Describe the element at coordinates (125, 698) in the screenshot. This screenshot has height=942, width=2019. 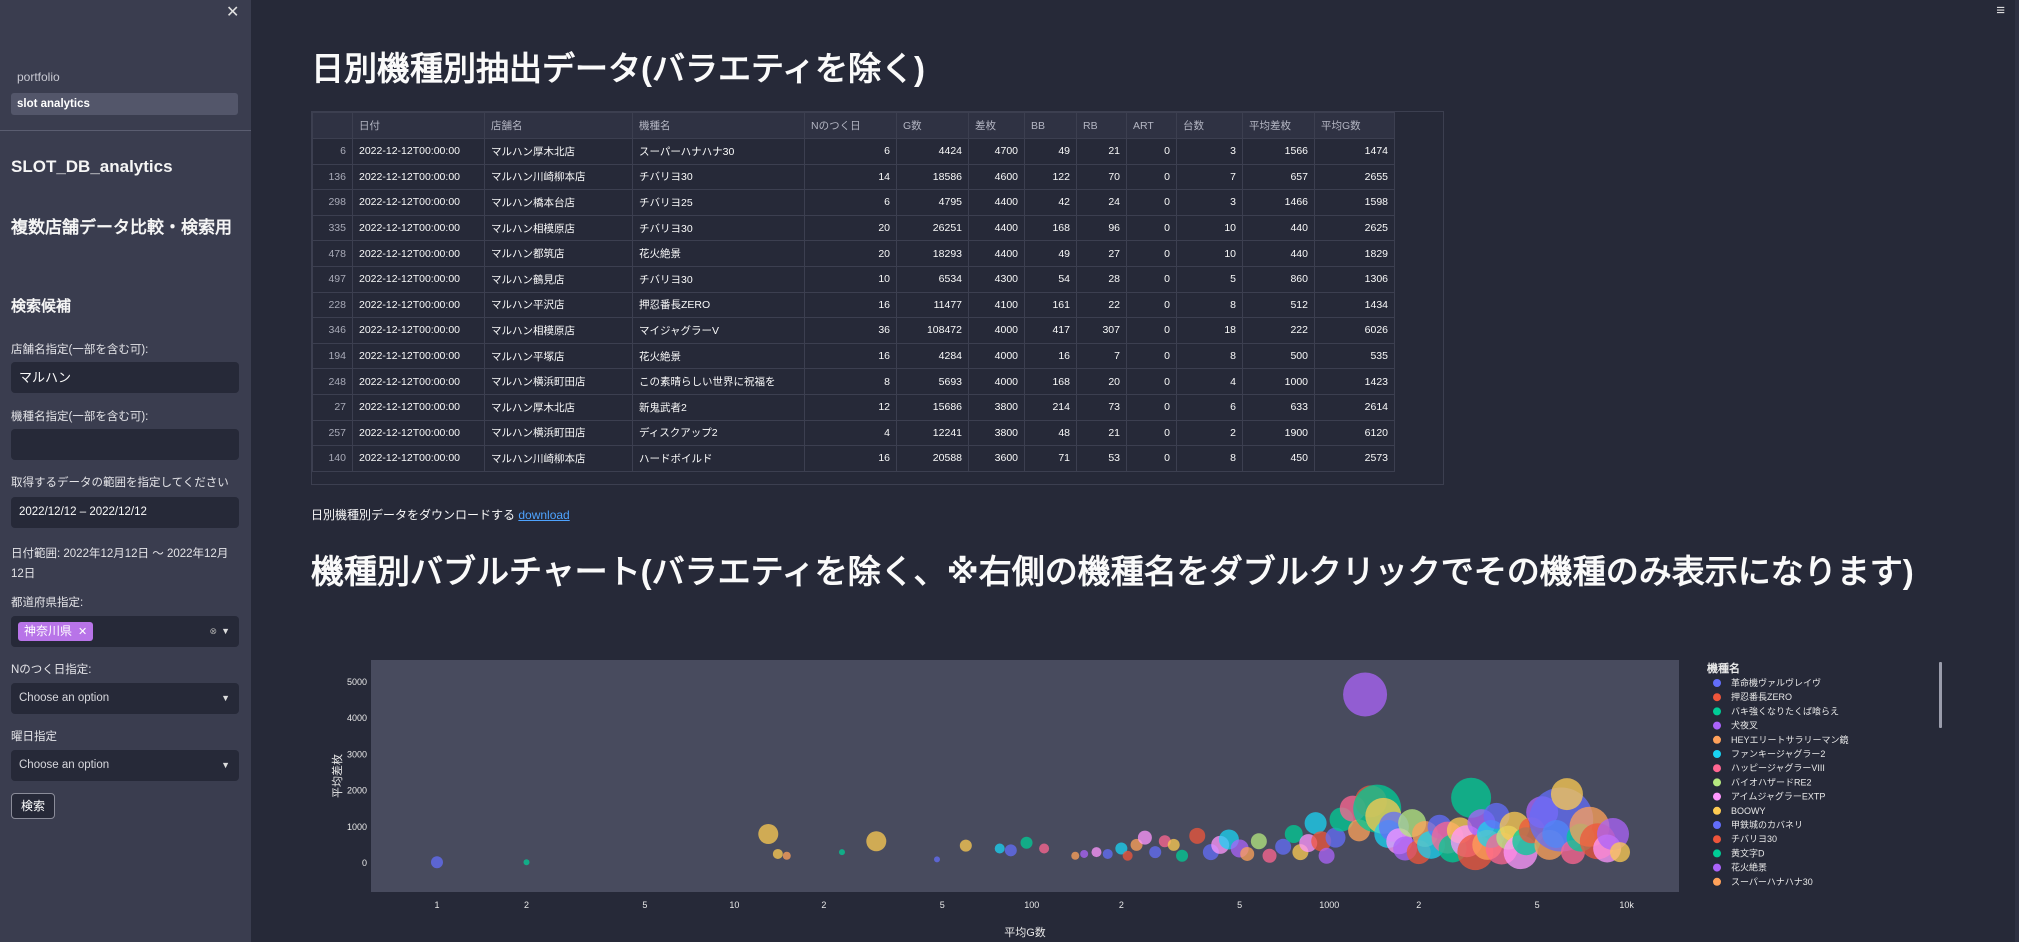
I see `n-day-select: Choose an option ▼` at that location.